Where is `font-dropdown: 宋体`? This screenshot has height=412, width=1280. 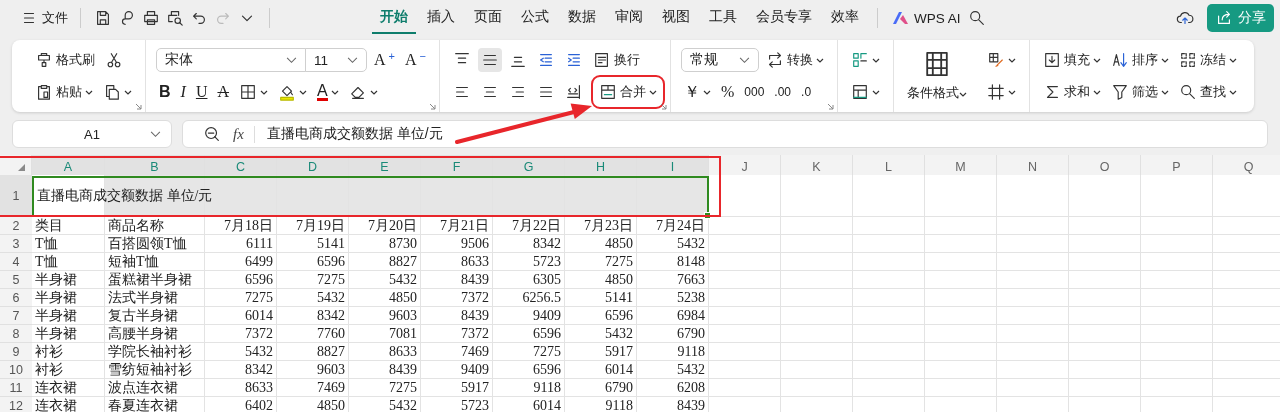
font-dropdown: 宋体 is located at coordinates (231, 60).